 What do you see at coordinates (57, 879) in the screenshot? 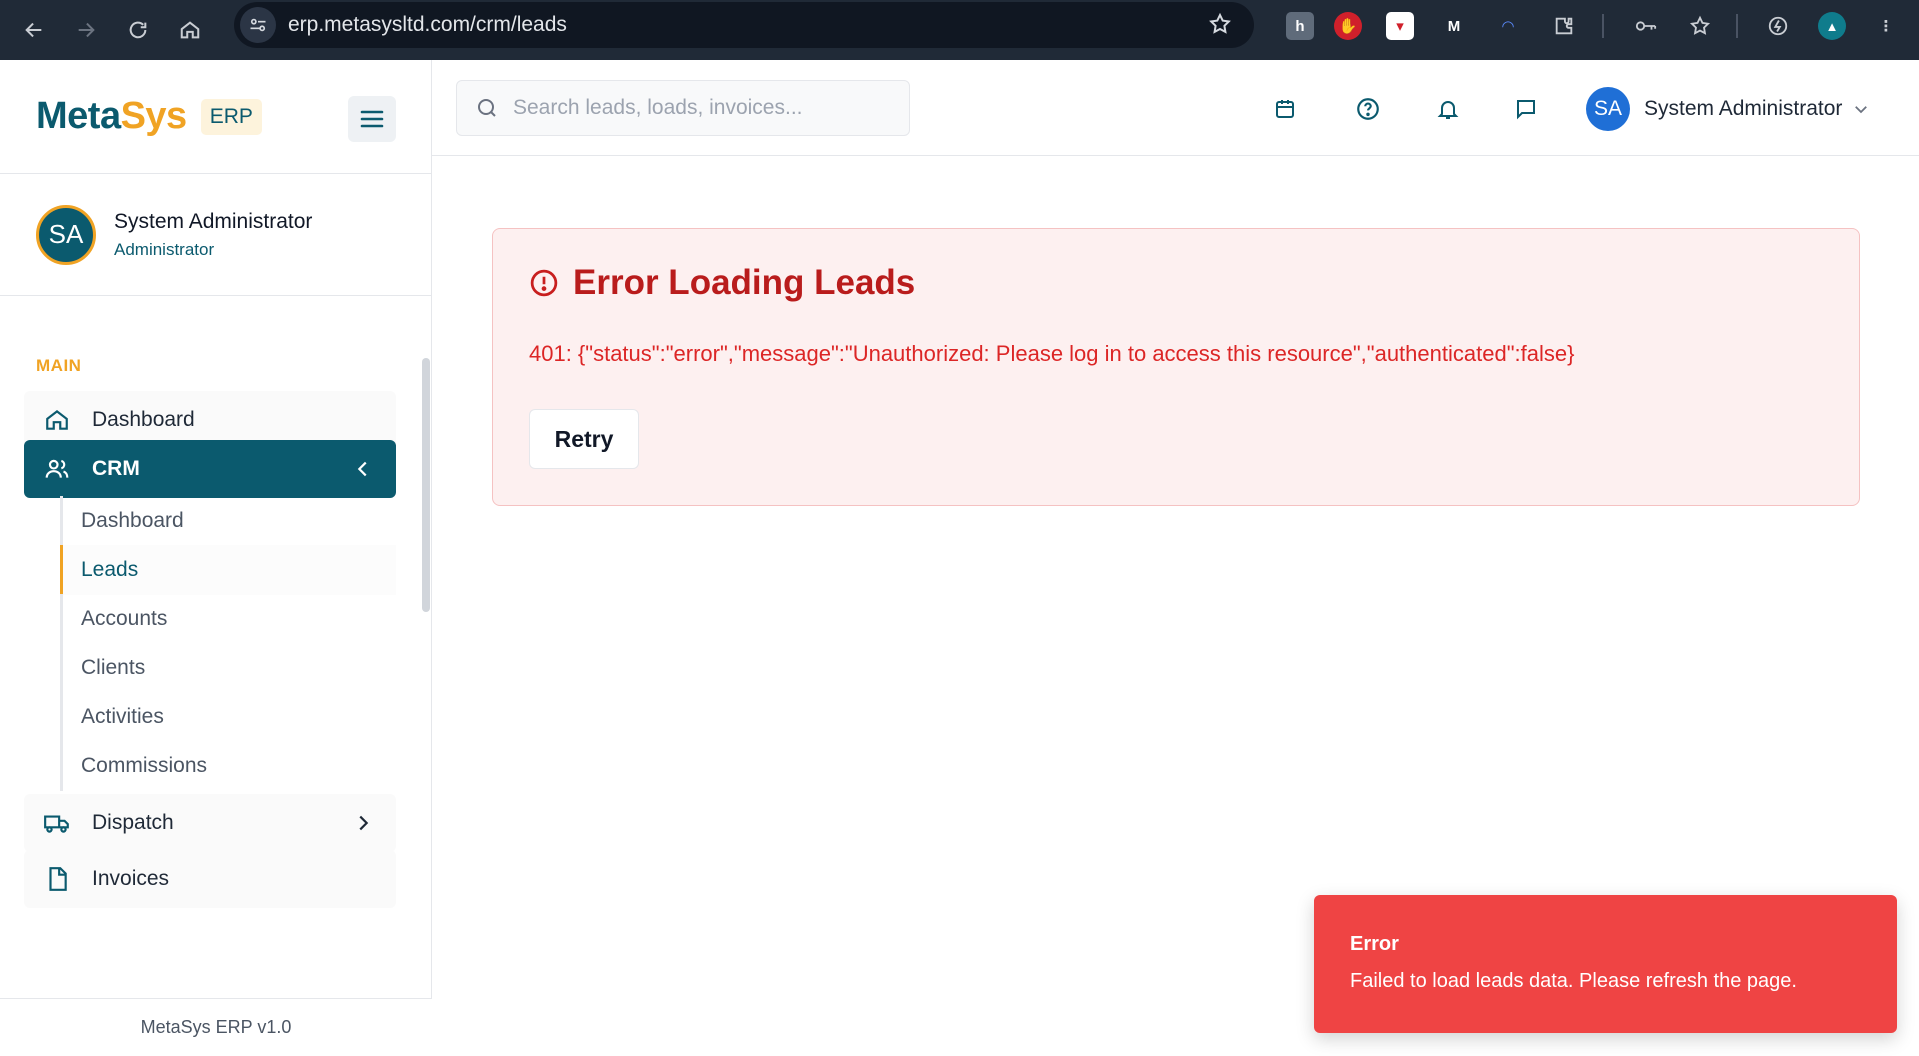
I see `file-icon` at bounding box center [57, 879].